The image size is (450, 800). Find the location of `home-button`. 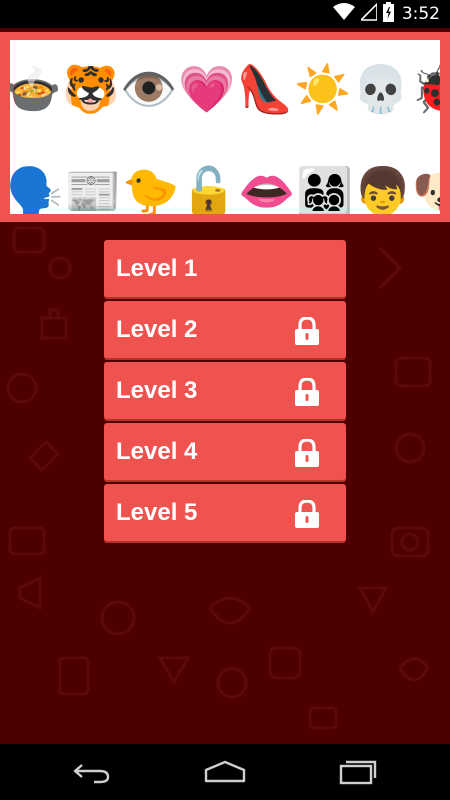

home-button is located at coordinates (225, 772).